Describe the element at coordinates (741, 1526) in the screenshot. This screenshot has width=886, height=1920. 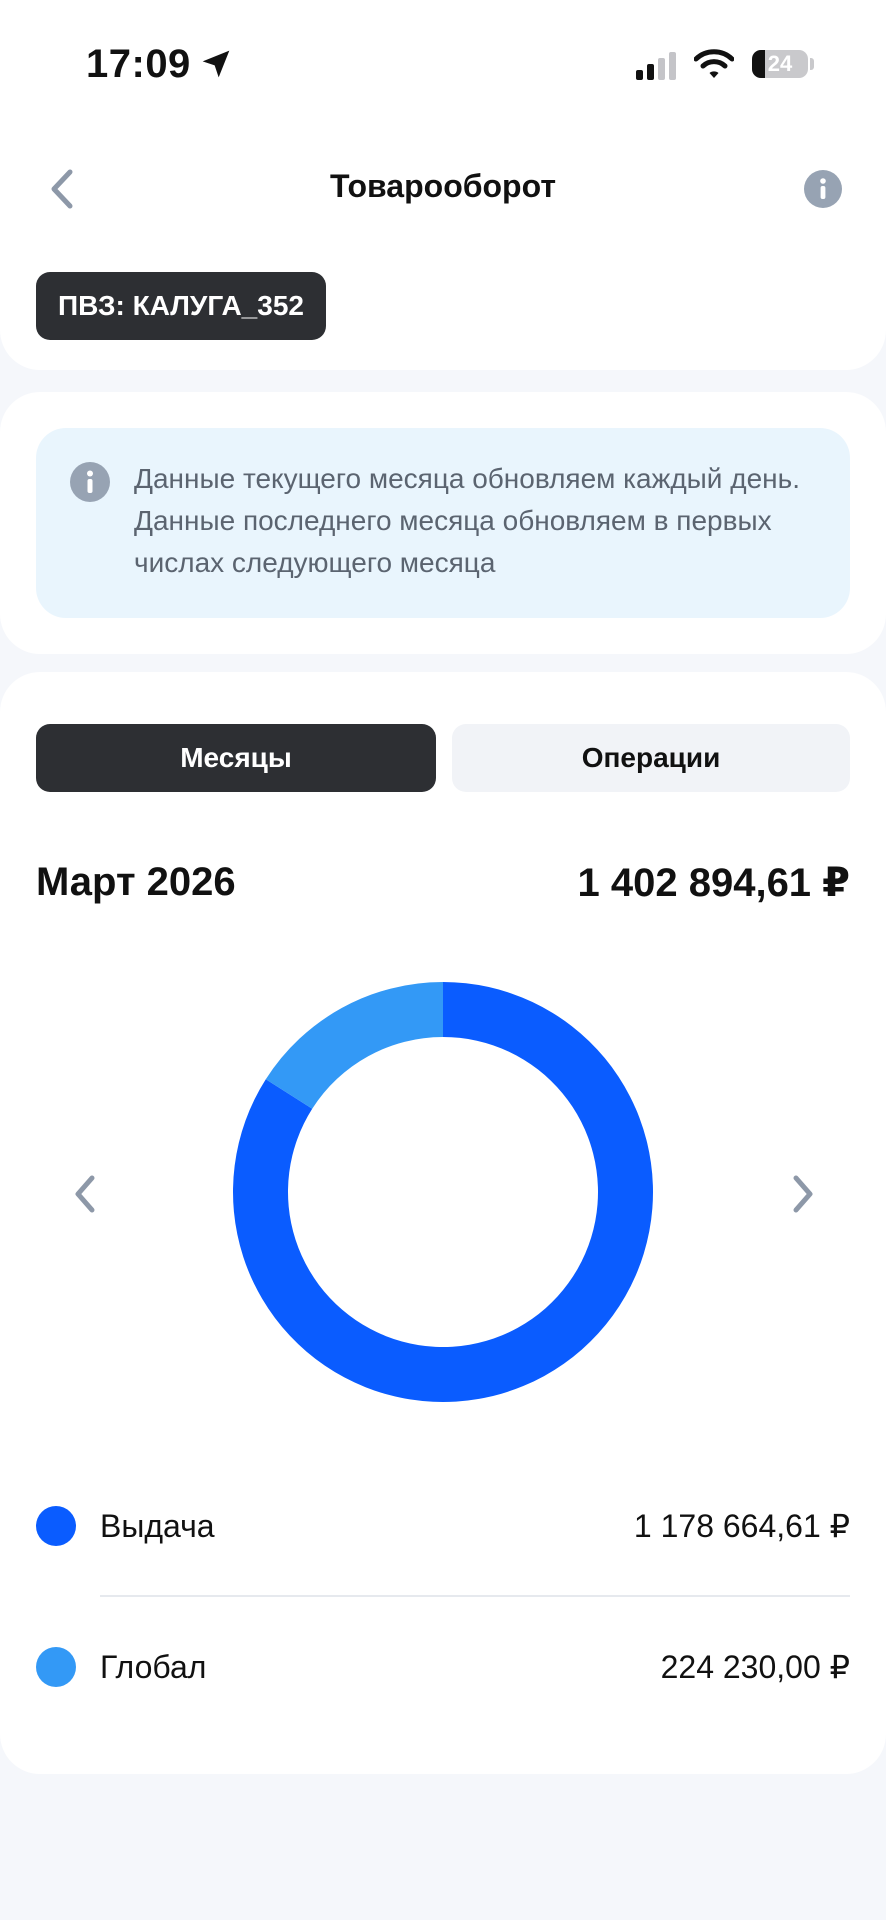
I see `legend-value: 1 178 664,61 ₽` at that location.